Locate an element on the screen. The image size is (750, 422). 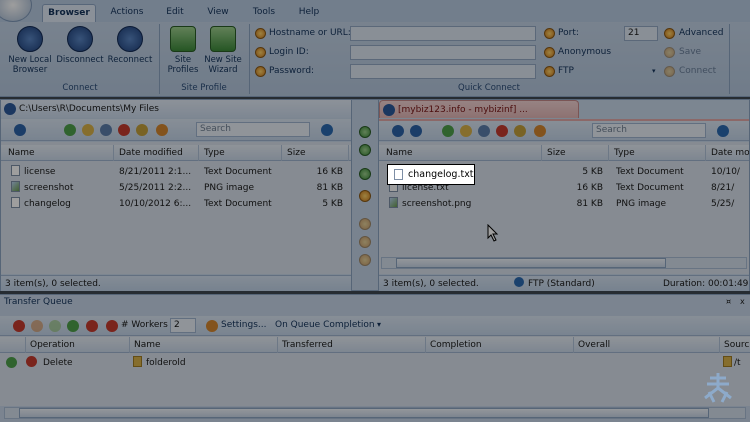
monitor-icon is located at coordinates (30, 39).